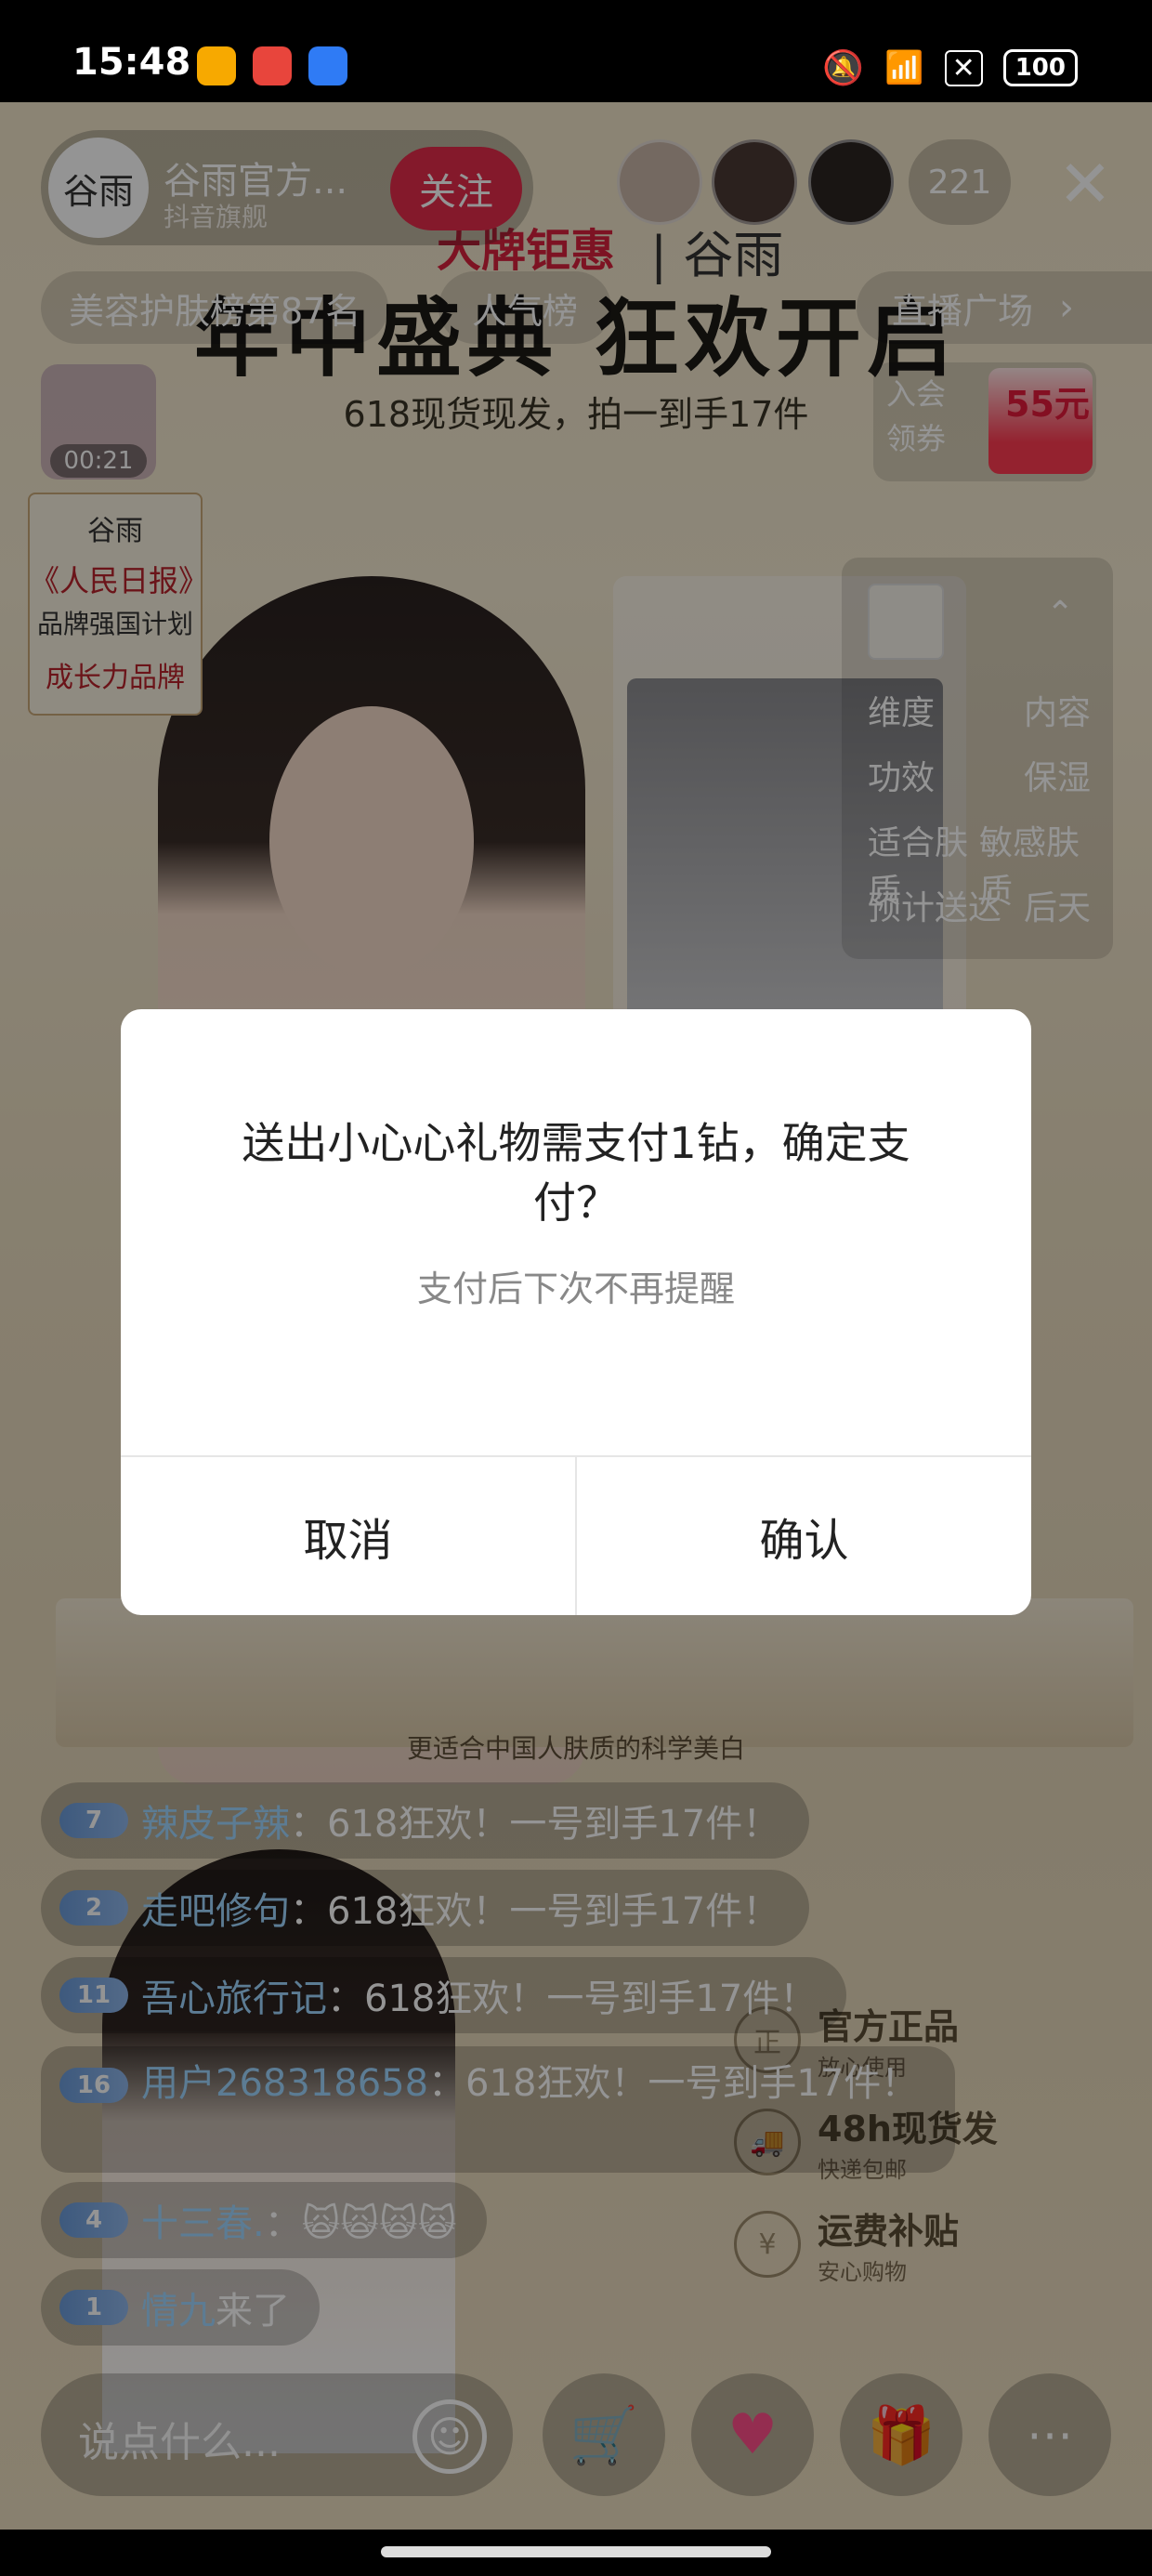 The height and width of the screenshot is (2576, 1152). I want to click on dialog-subtitle: 支付后下次不再提醒, so click(575, 1288).